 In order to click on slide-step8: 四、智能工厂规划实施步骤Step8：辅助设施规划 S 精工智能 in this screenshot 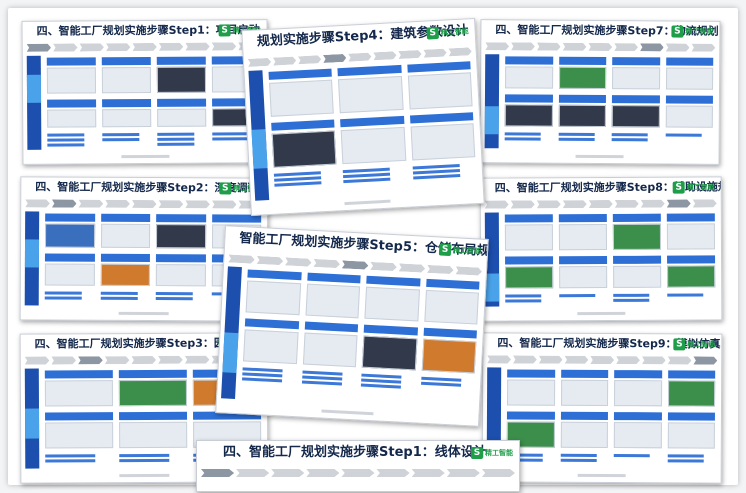, I will do `click(601, 249)`.